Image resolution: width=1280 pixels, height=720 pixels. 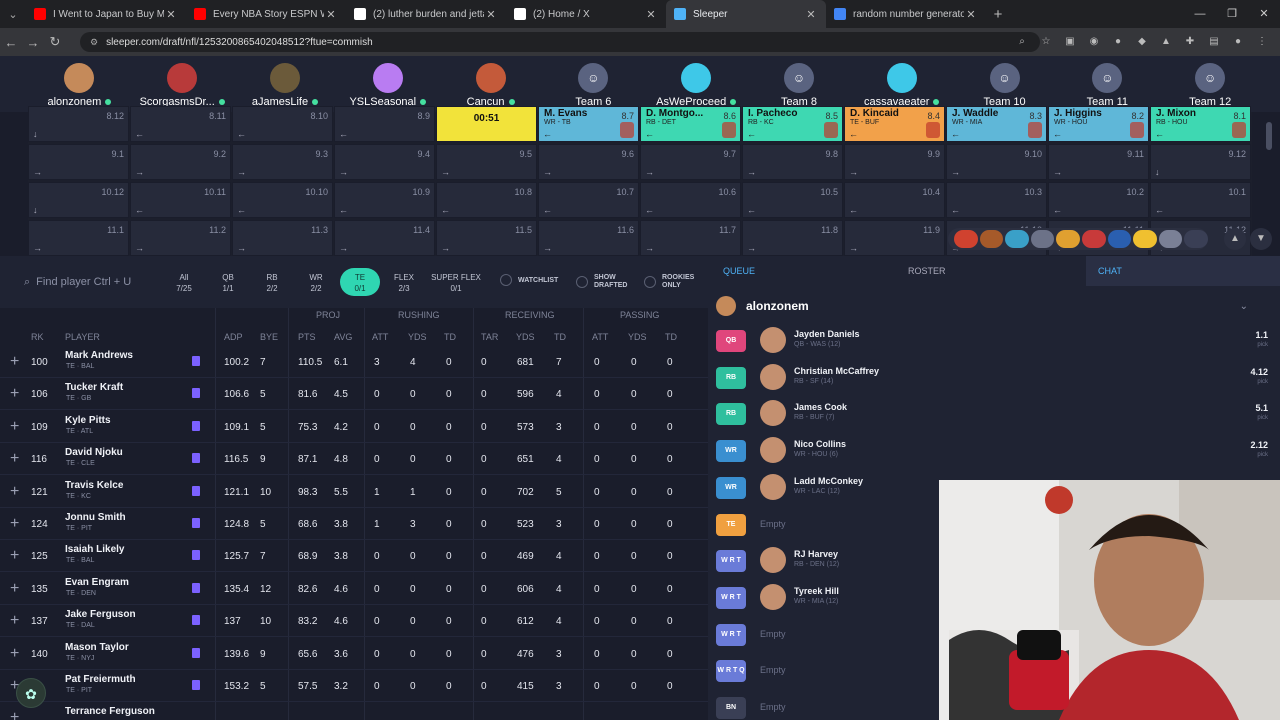 I want to click on header-rush-att: ATT, so click(x=380, y=337).